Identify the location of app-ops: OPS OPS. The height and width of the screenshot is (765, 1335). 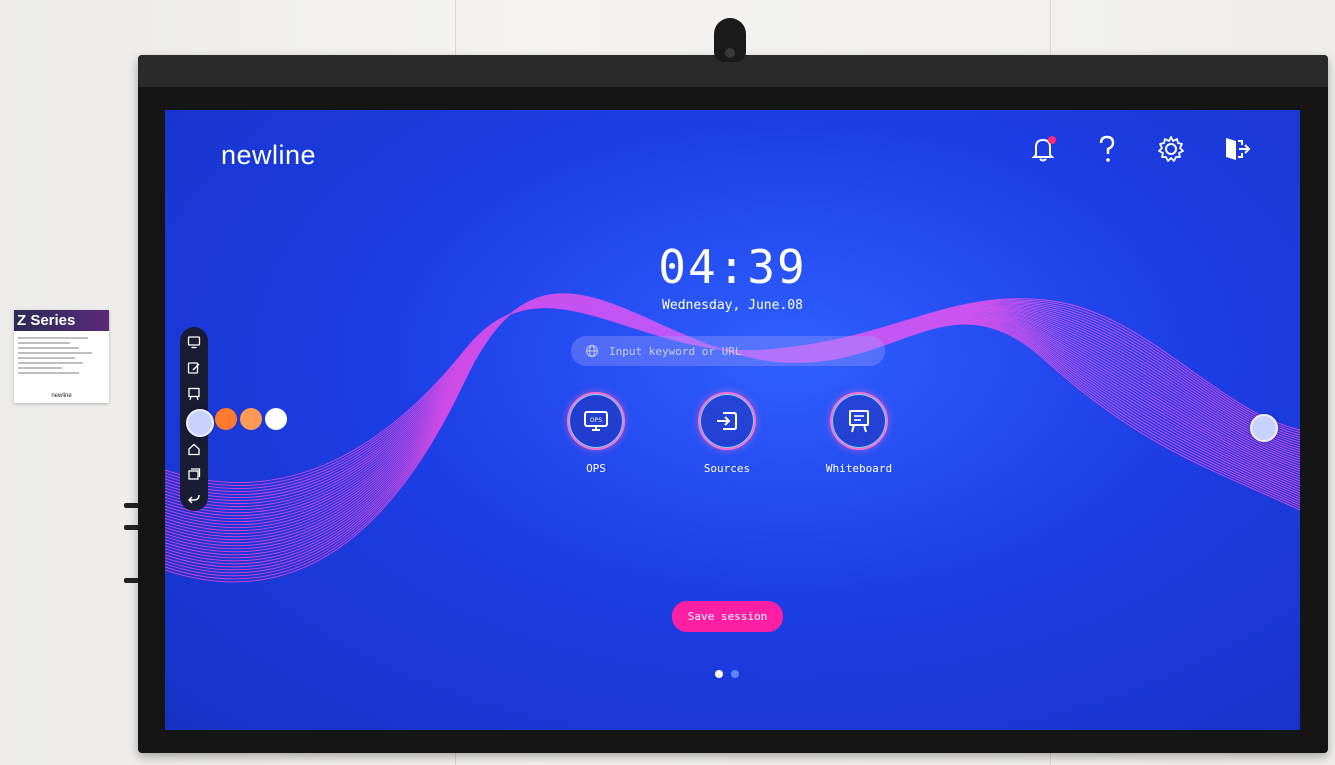
(596, 433).